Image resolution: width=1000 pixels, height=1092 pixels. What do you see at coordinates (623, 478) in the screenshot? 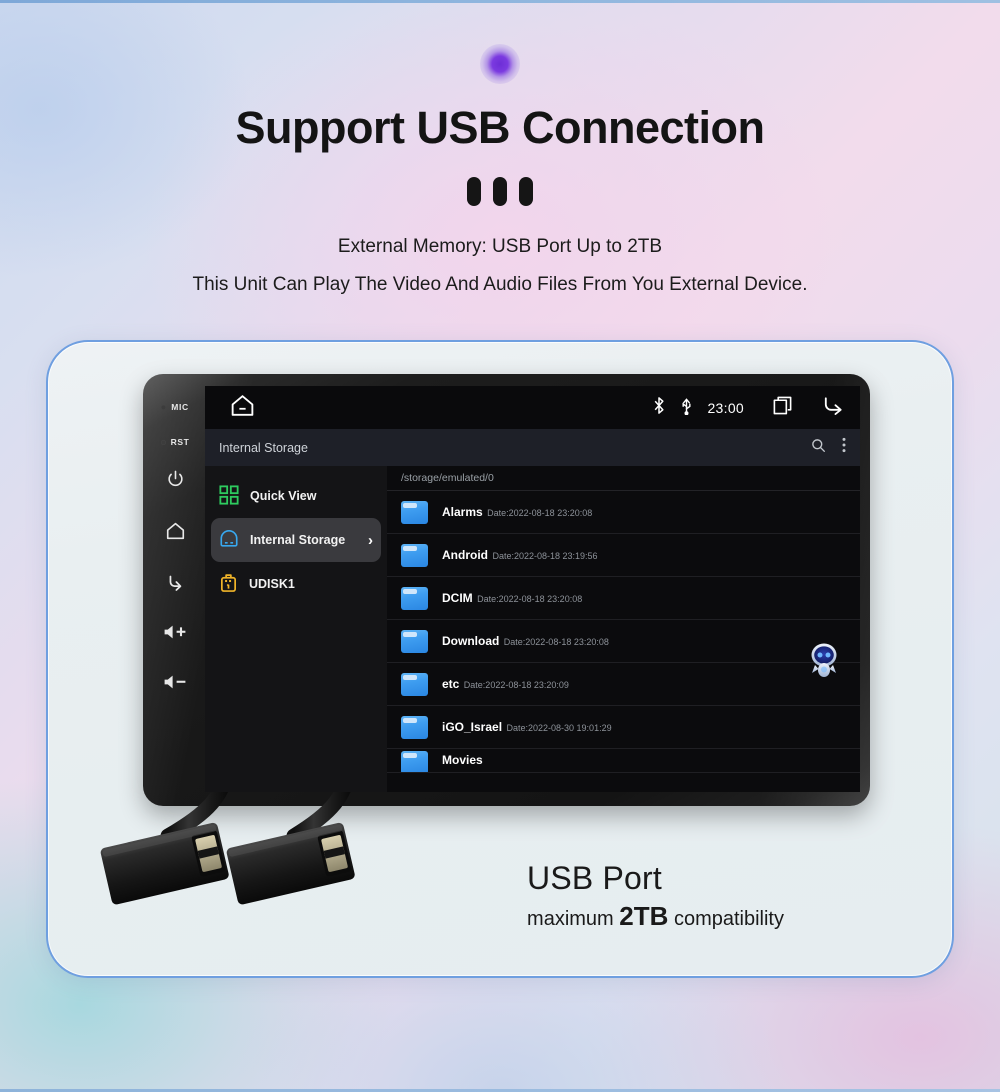
I see `breadcrumb: /storage/emulated/0` at bounding box center [623, 478].